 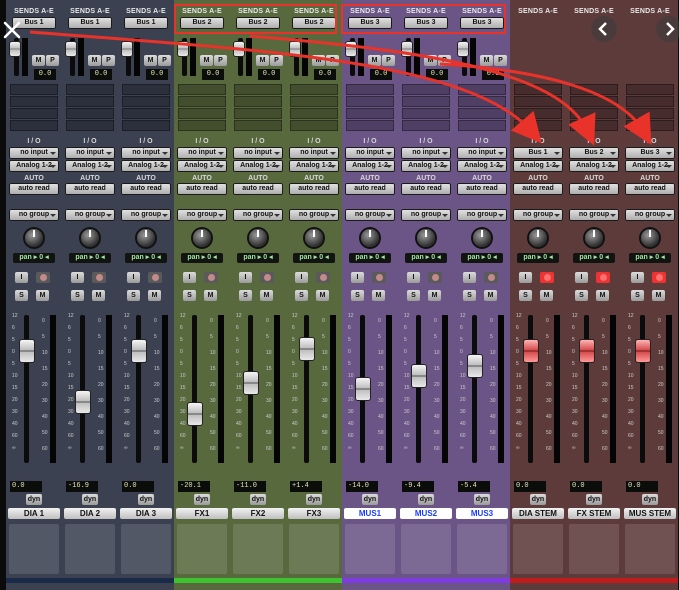 I want to click on track-name: DIA 1, so click(x=34, y=513).